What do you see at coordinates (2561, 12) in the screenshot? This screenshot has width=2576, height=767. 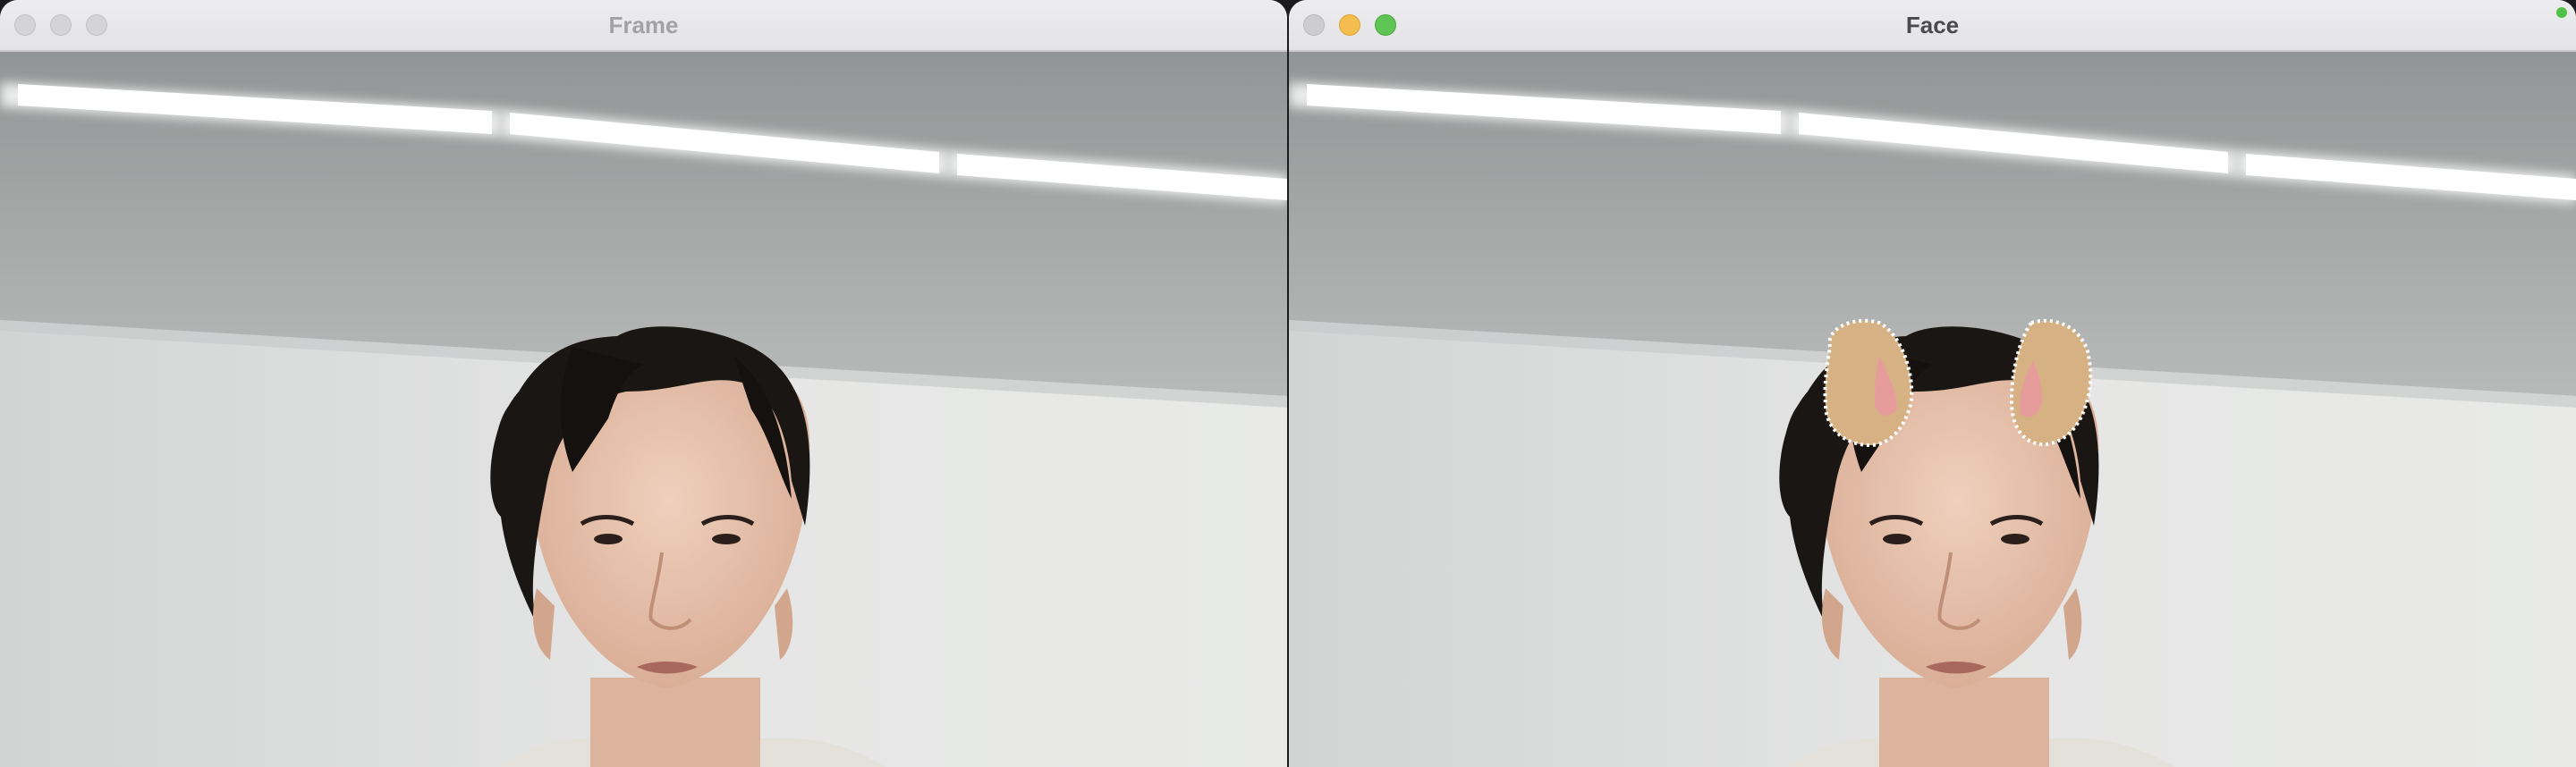 I see `camera-indicator-icon` at bounding box center [2561, 12].